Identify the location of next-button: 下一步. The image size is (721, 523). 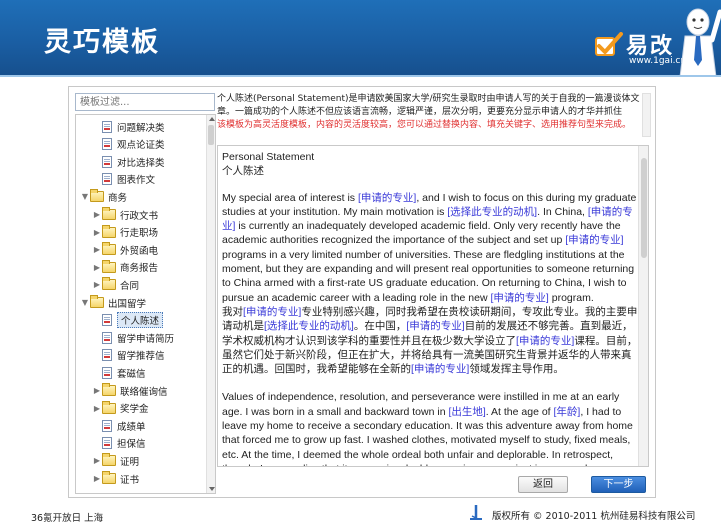
(618, 484).